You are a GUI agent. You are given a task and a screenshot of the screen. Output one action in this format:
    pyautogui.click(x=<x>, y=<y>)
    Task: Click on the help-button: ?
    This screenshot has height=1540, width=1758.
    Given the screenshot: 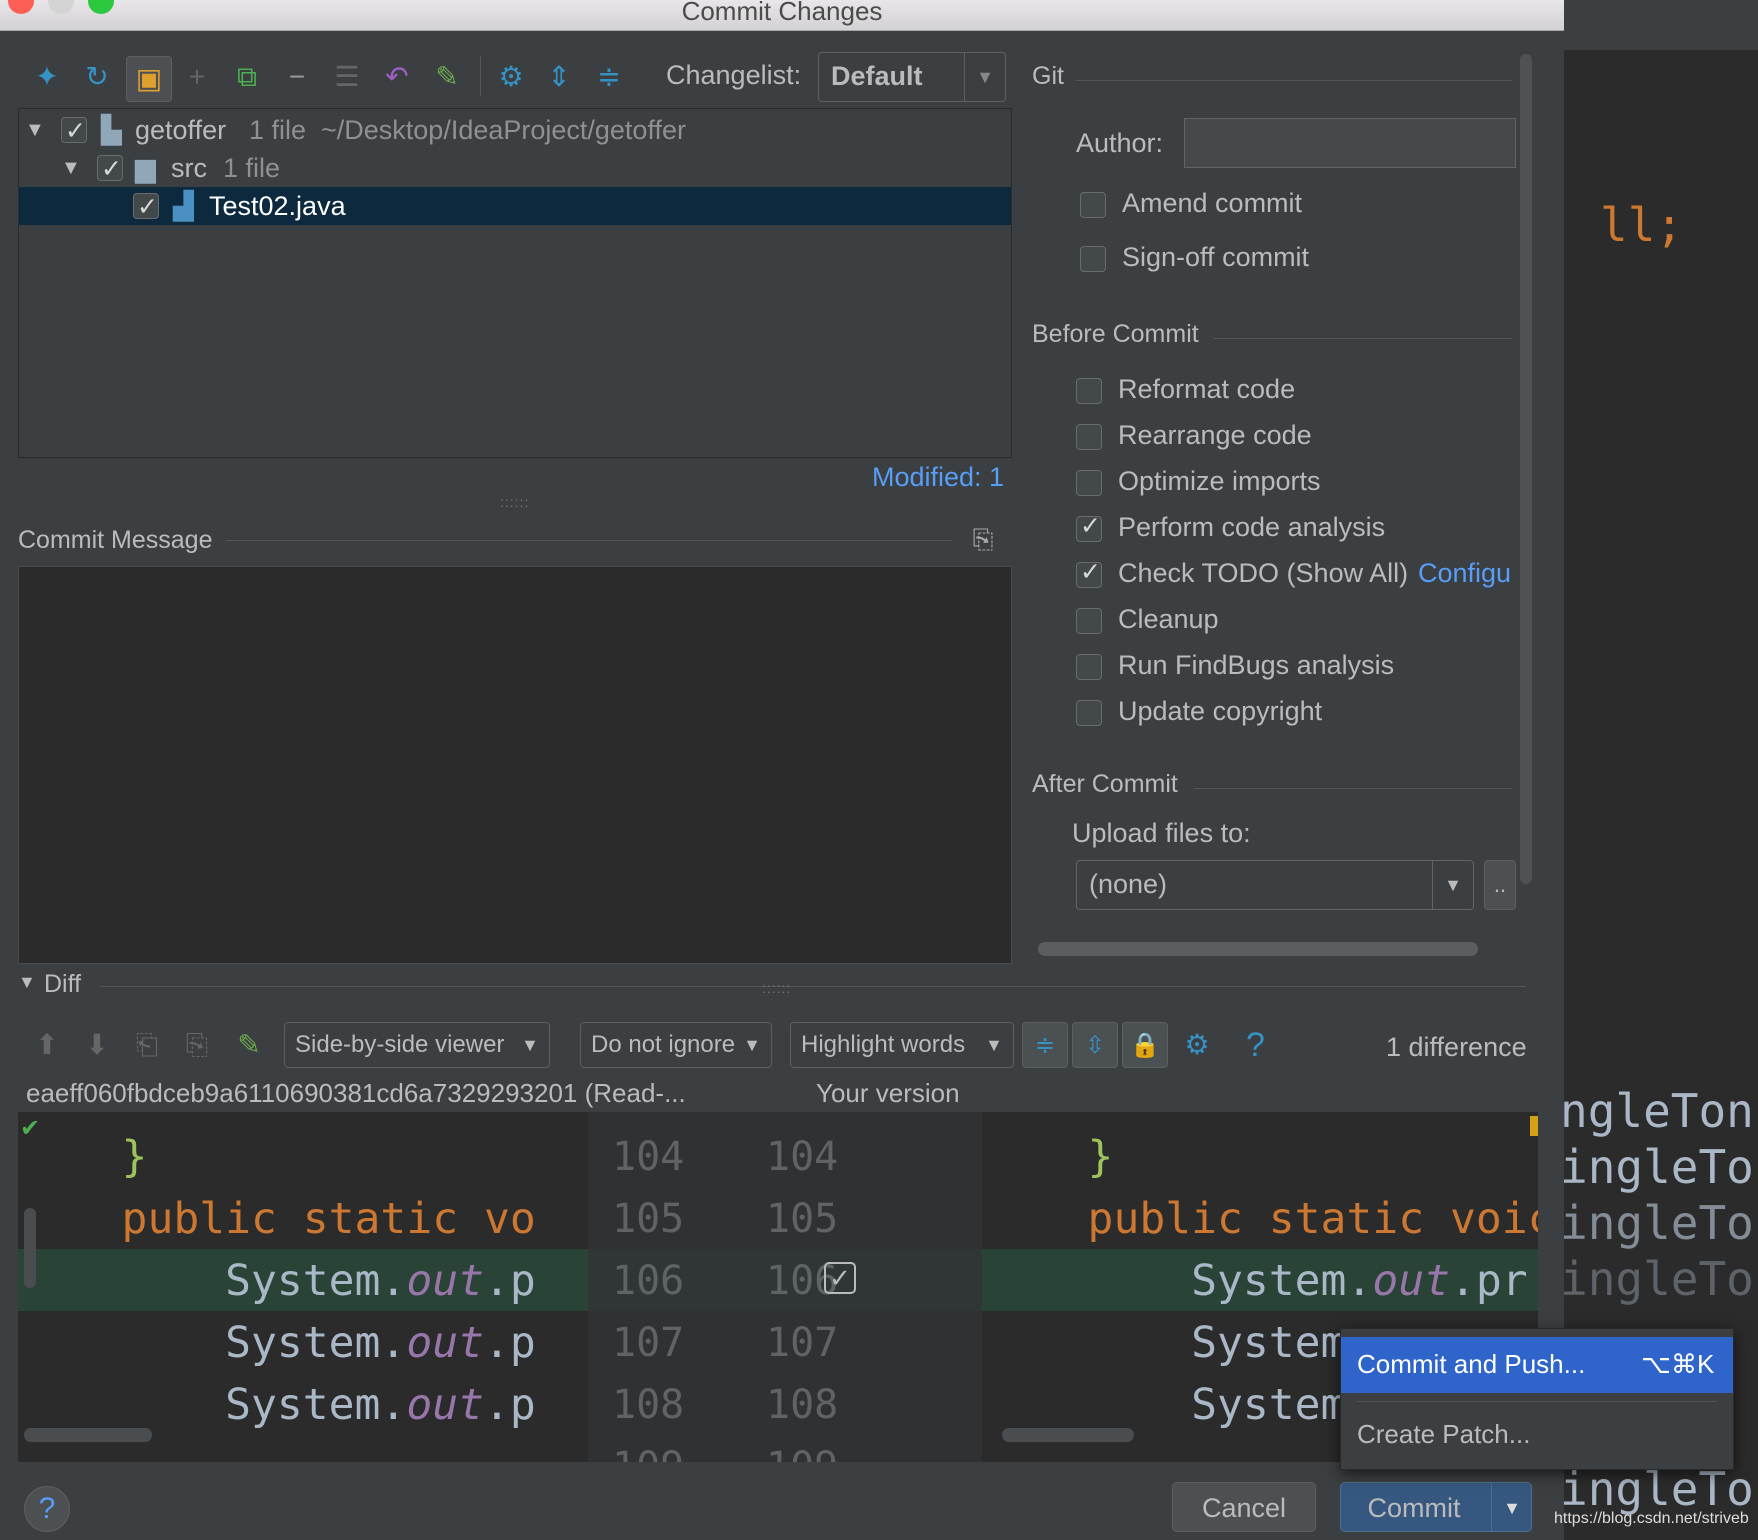 What is the action you would take?
    pyautogui.click(x=47, y=1509)
    